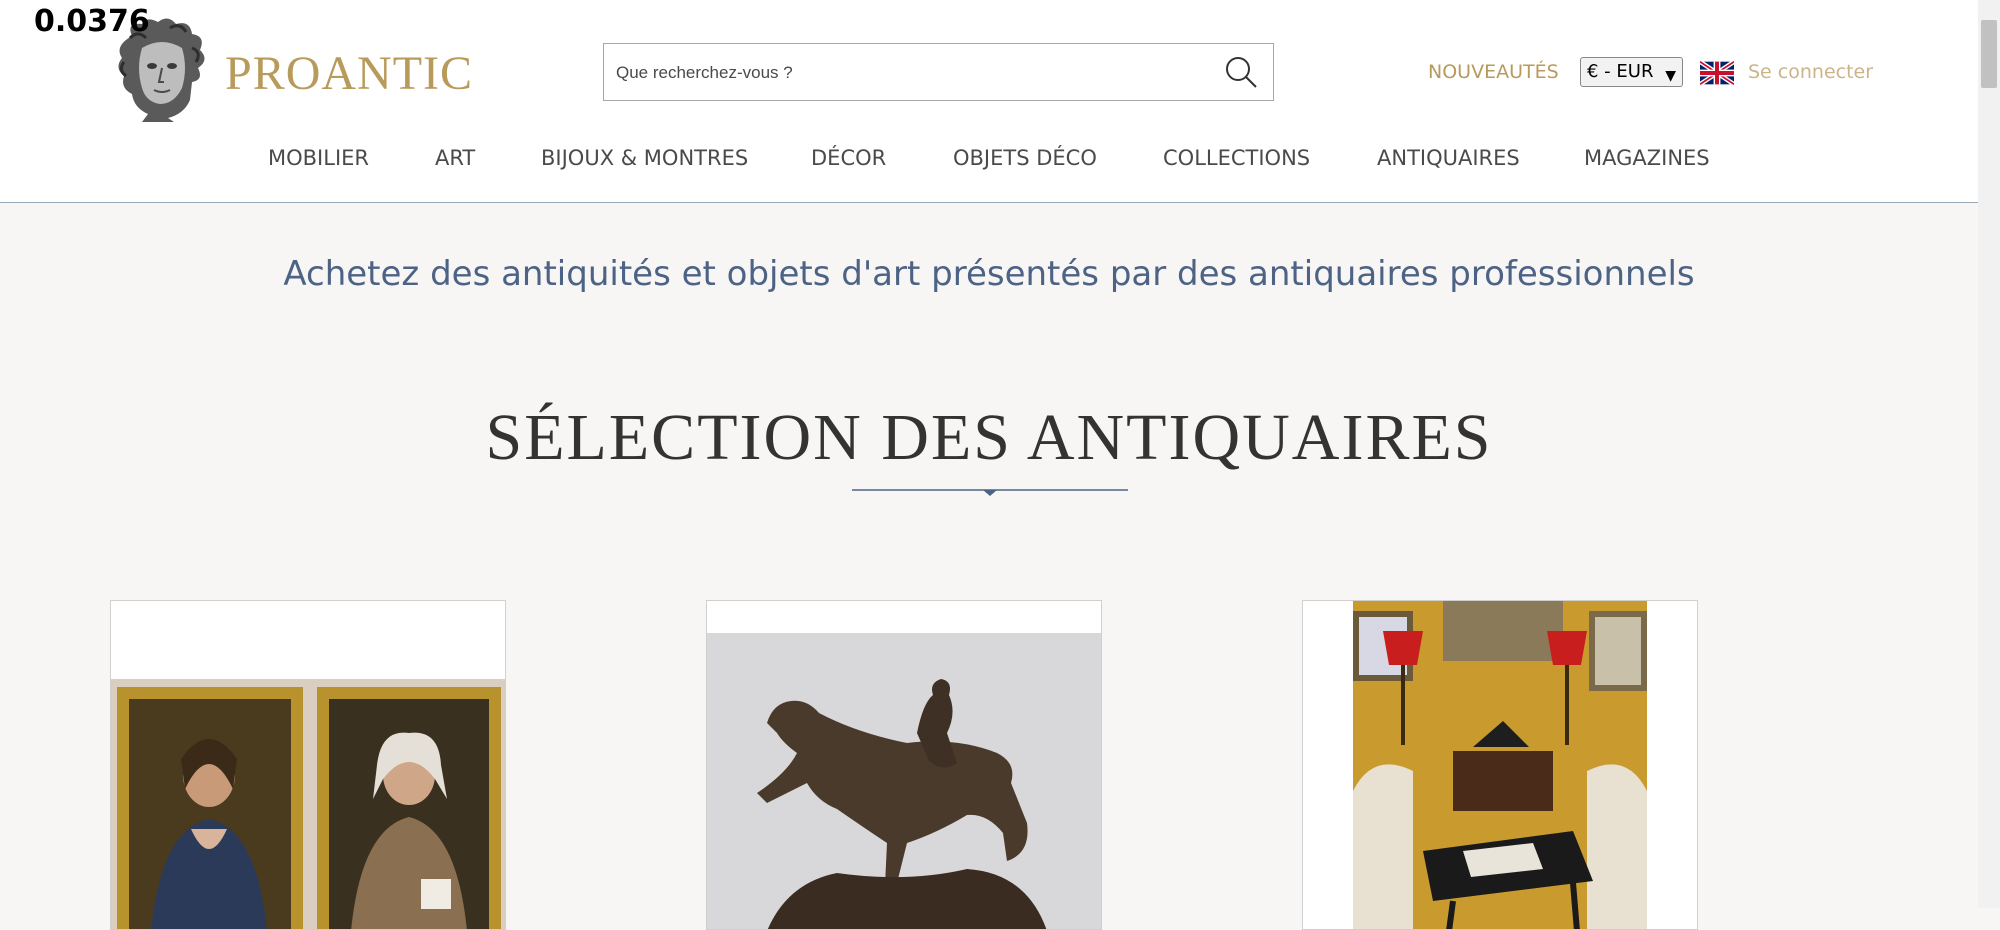  What do you see at coordinates (904, 781) in the screenshot?
I see `bronze-horse-sculpture-image` at bounding box center [904, 781].